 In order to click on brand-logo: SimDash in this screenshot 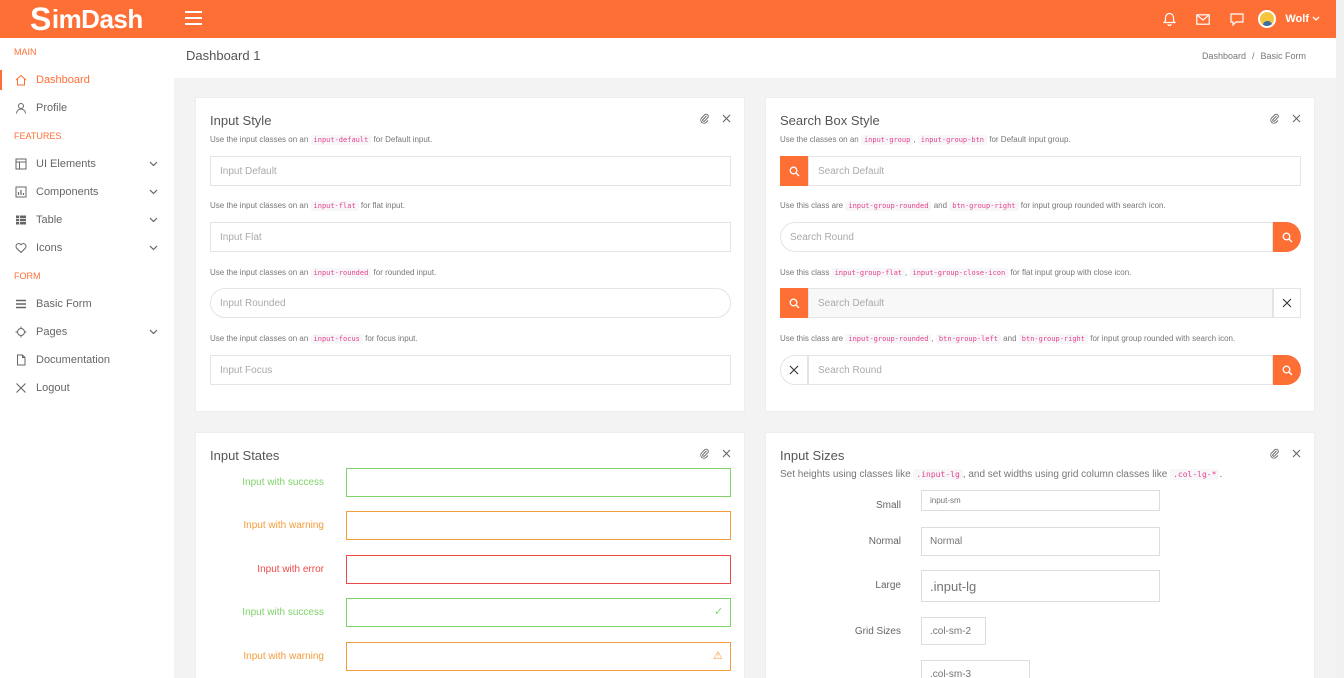, I will do `click(86, 19)`.